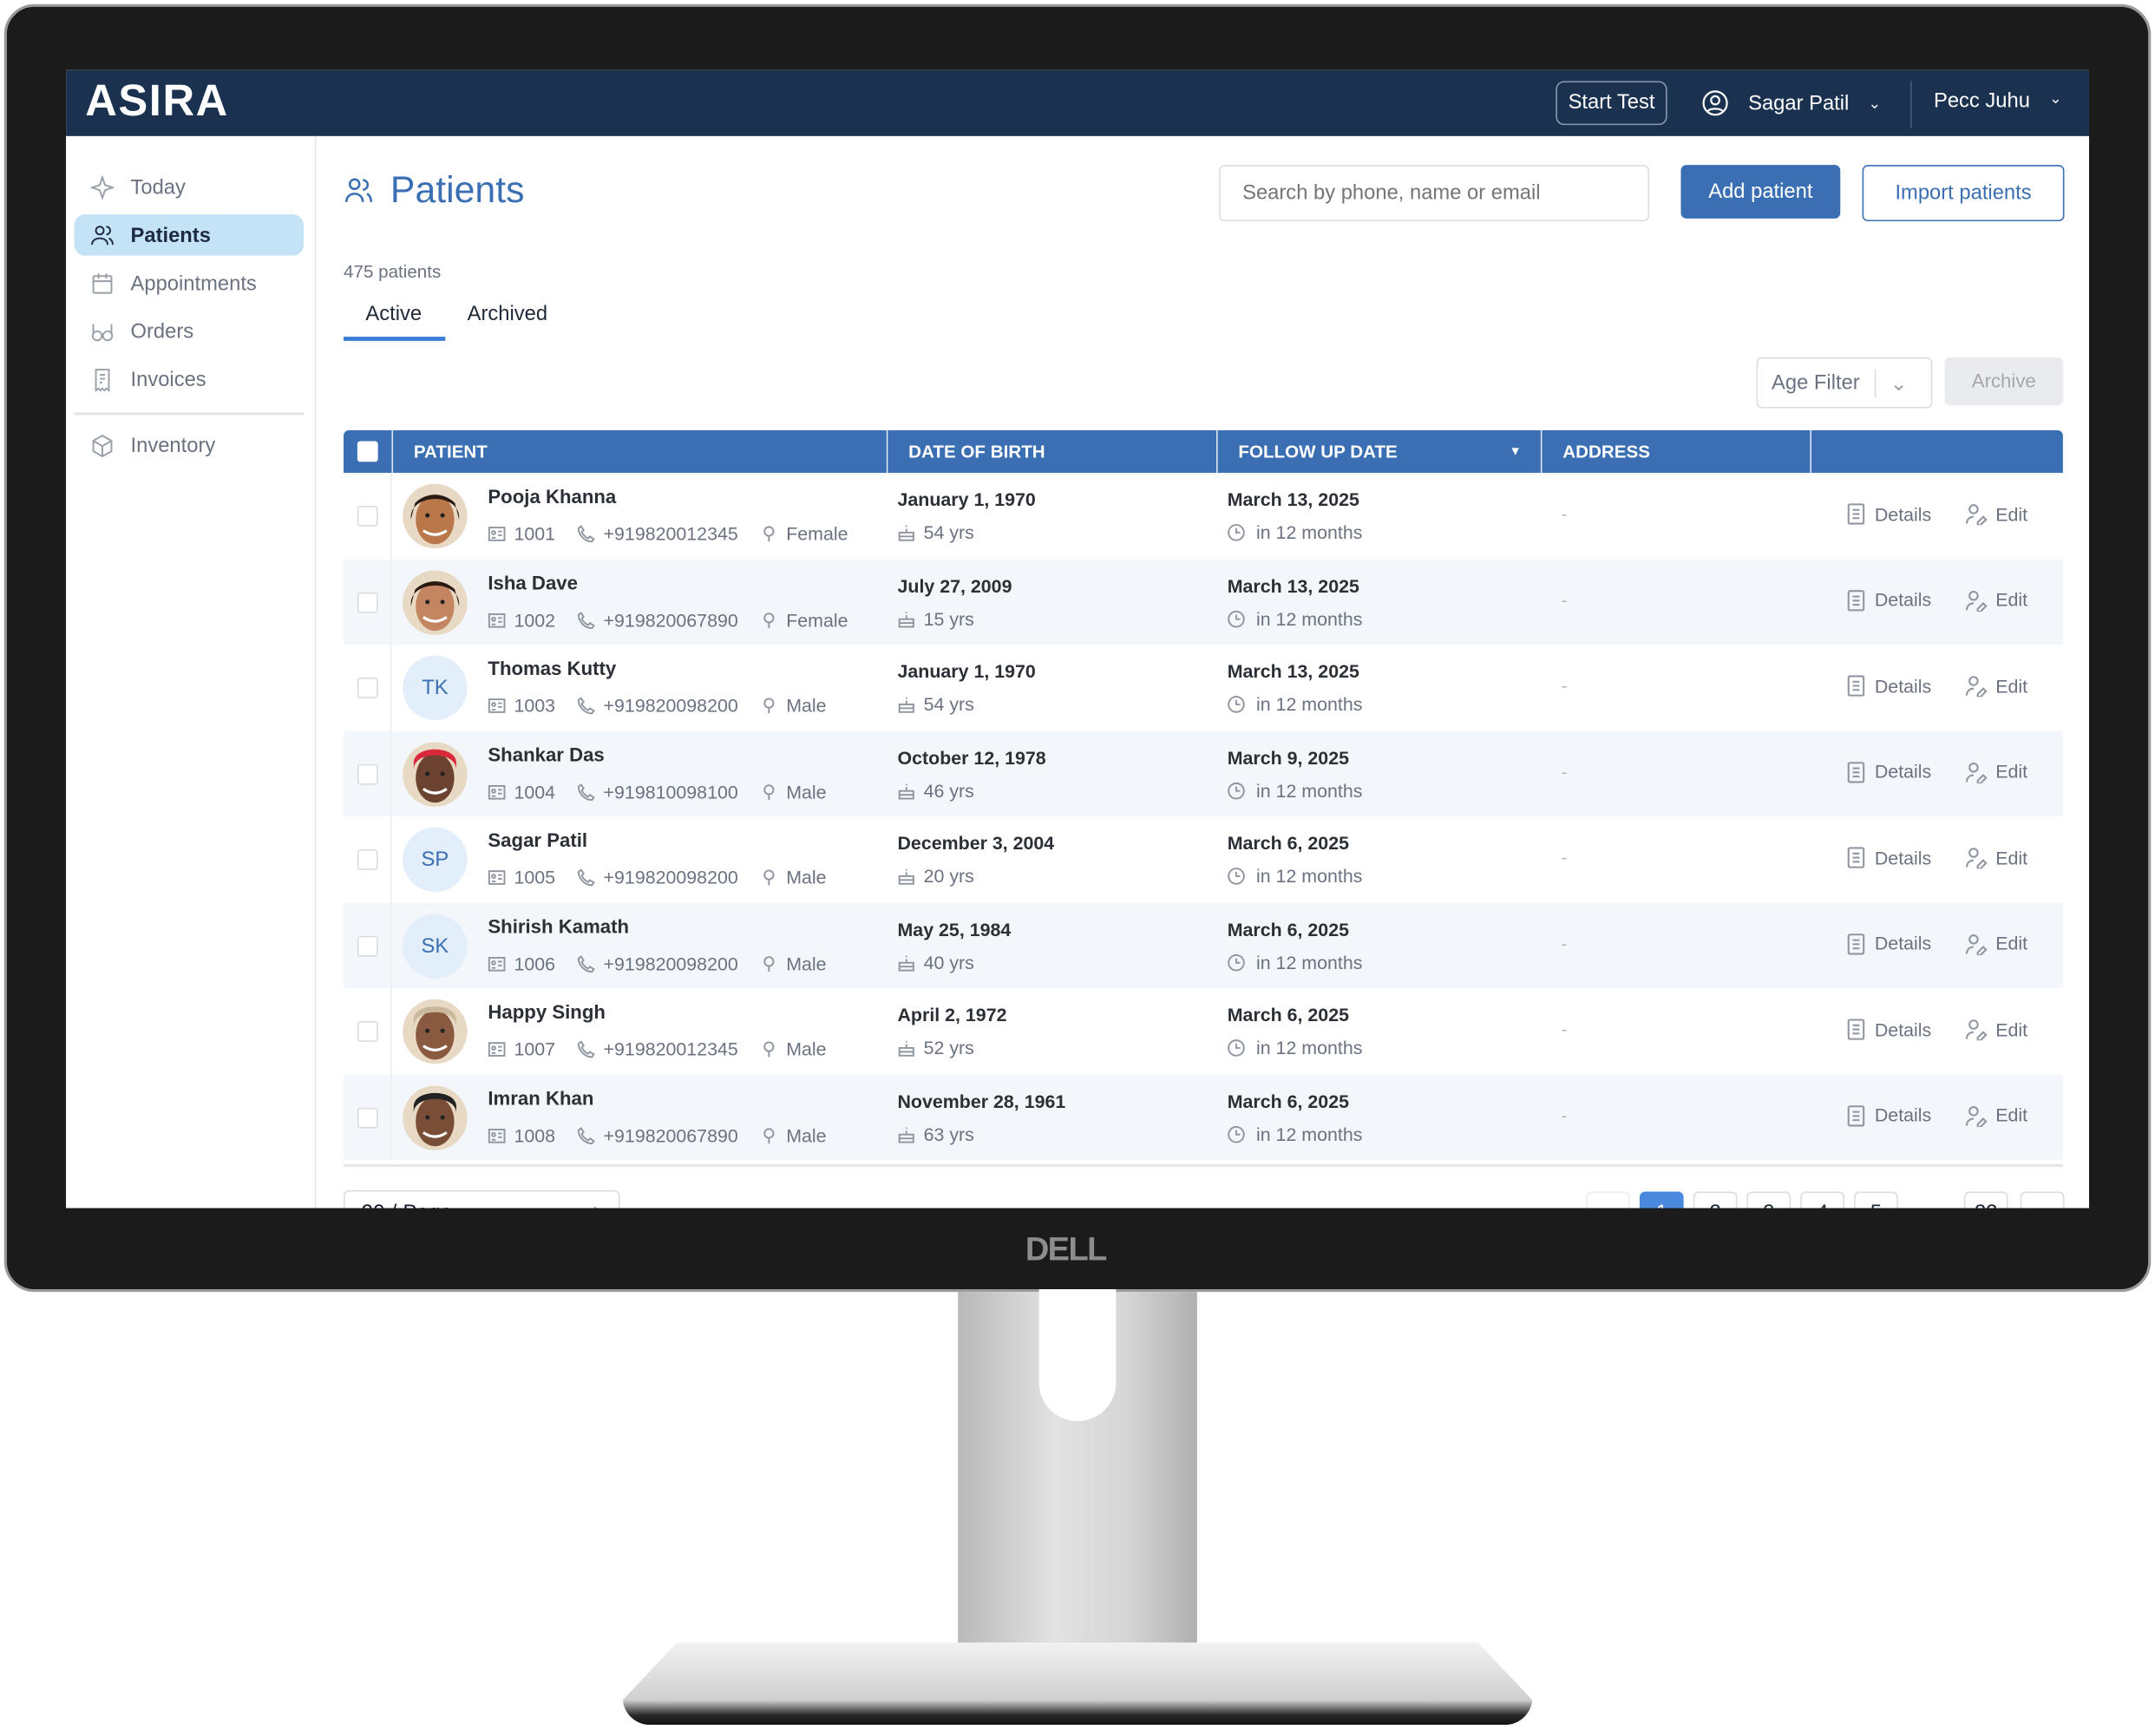 This screenshot has height=1736, width=2155. I want to click on tab-archived: Archived, so click(507, 314).